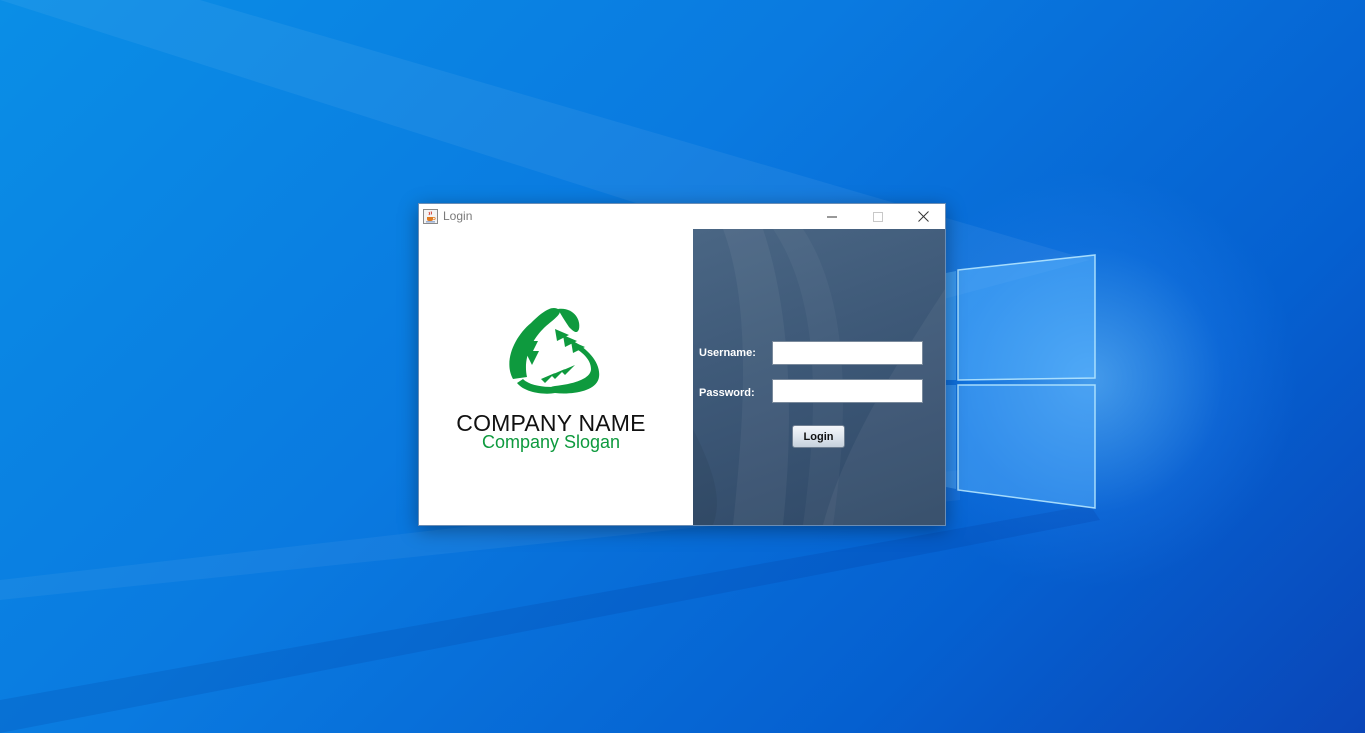  I want to click on minimize-button, so click(832, 216).